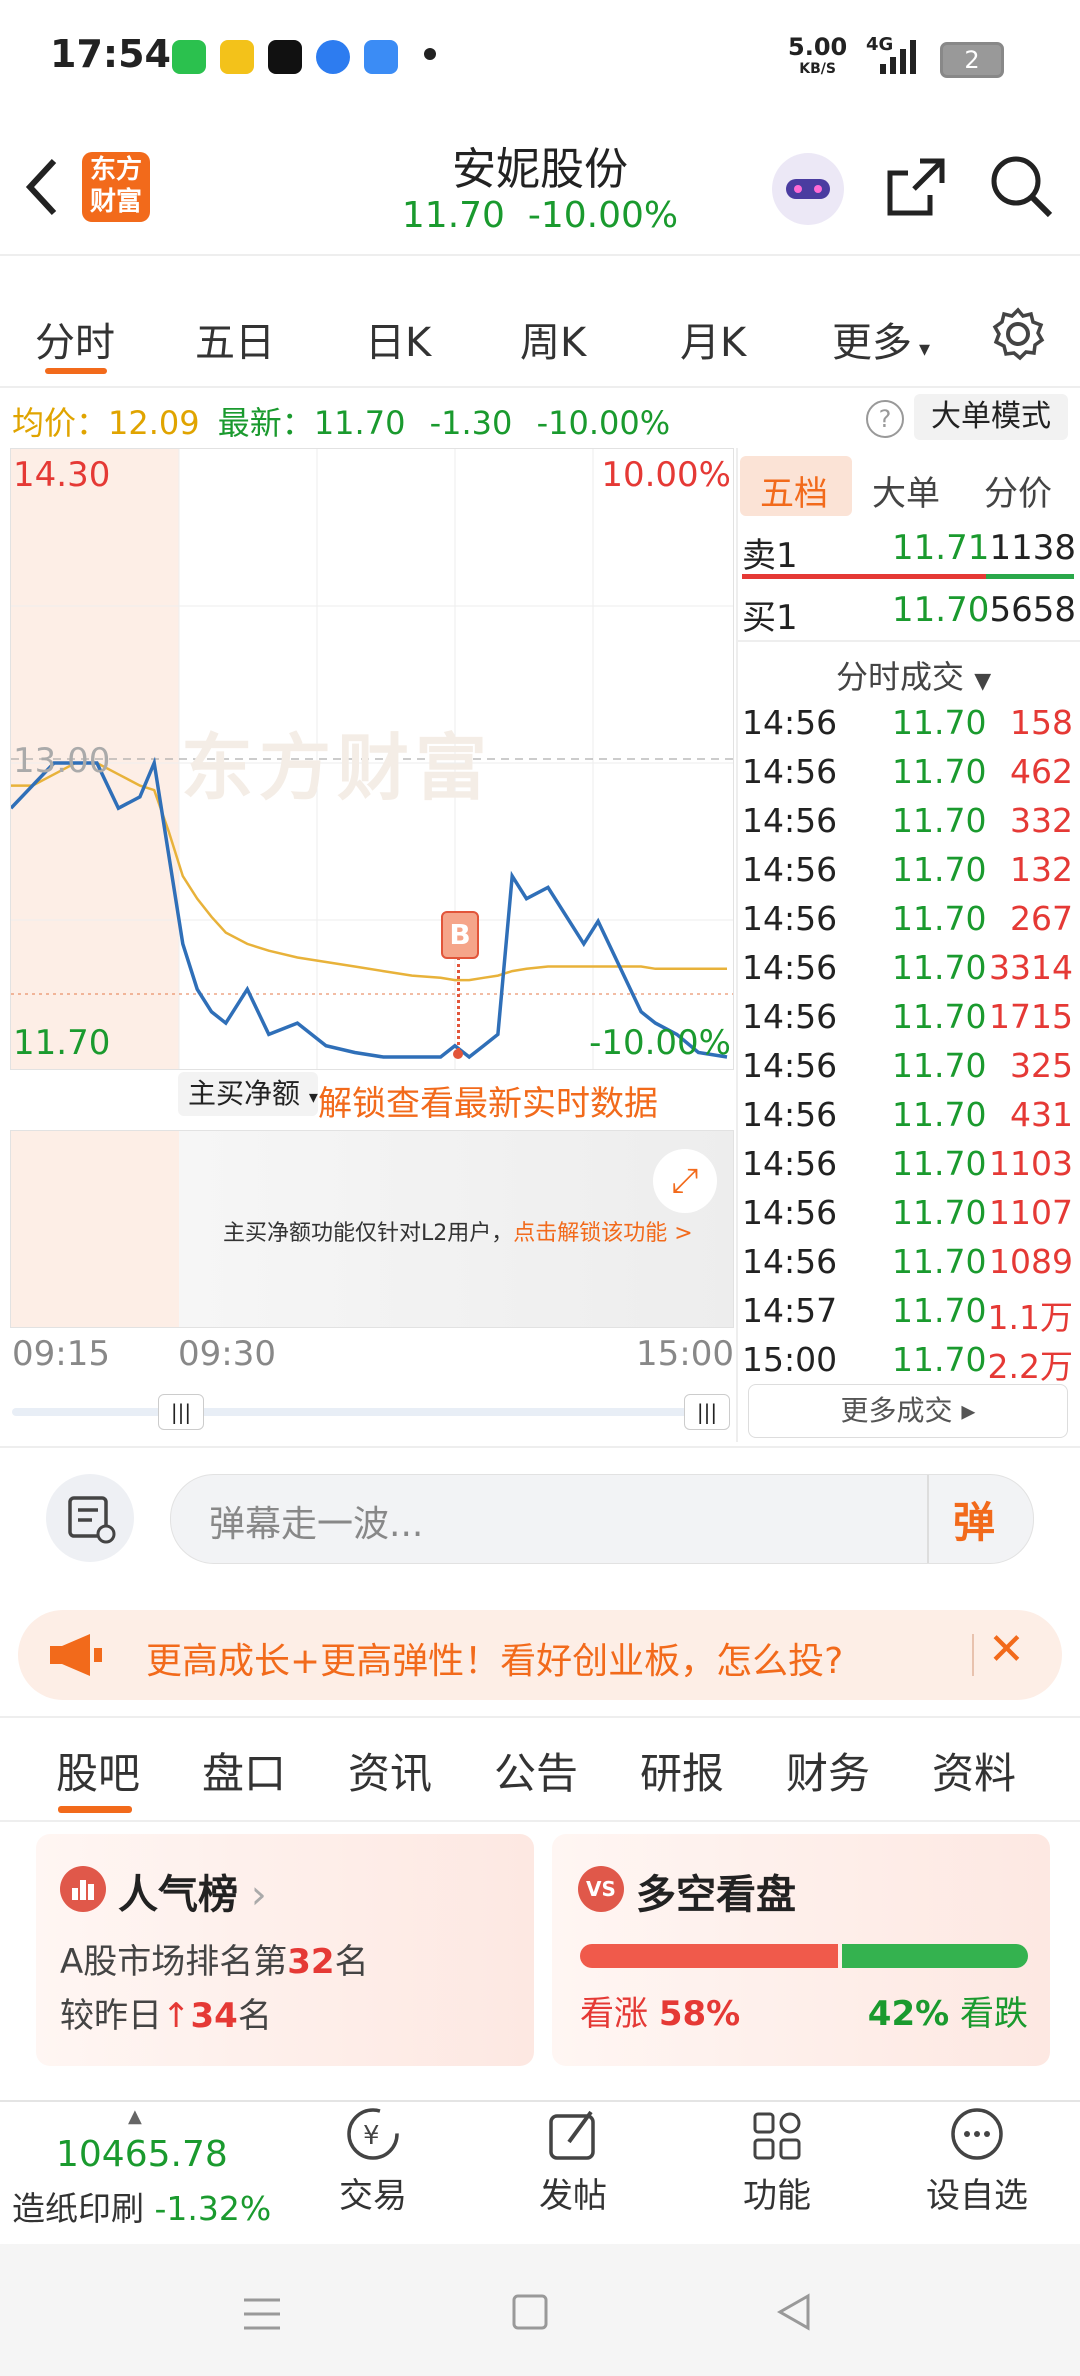 This screenshot has height=2376, width=1080. I want to click on tab-research: 研报, so click(682, 1770).